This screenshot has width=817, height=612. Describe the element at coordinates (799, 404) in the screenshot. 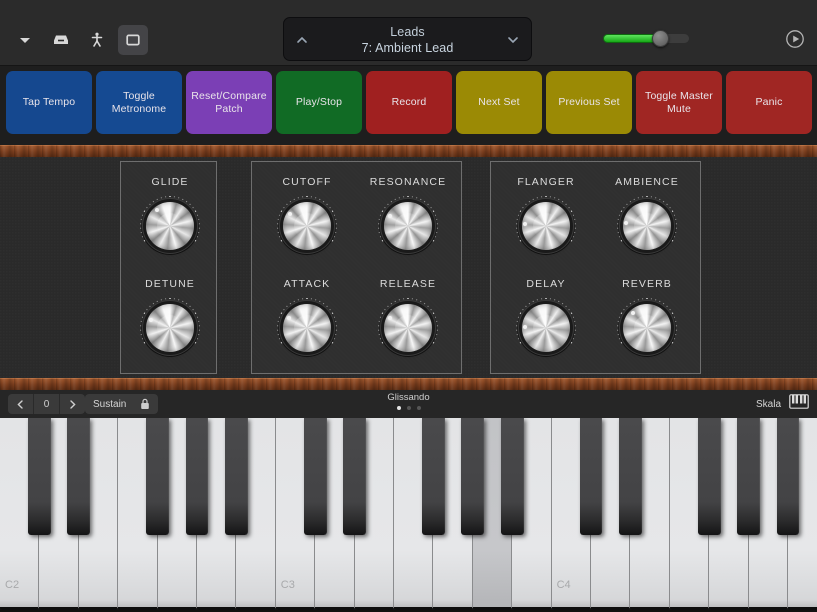

I see `keyboard-icon` at that location.